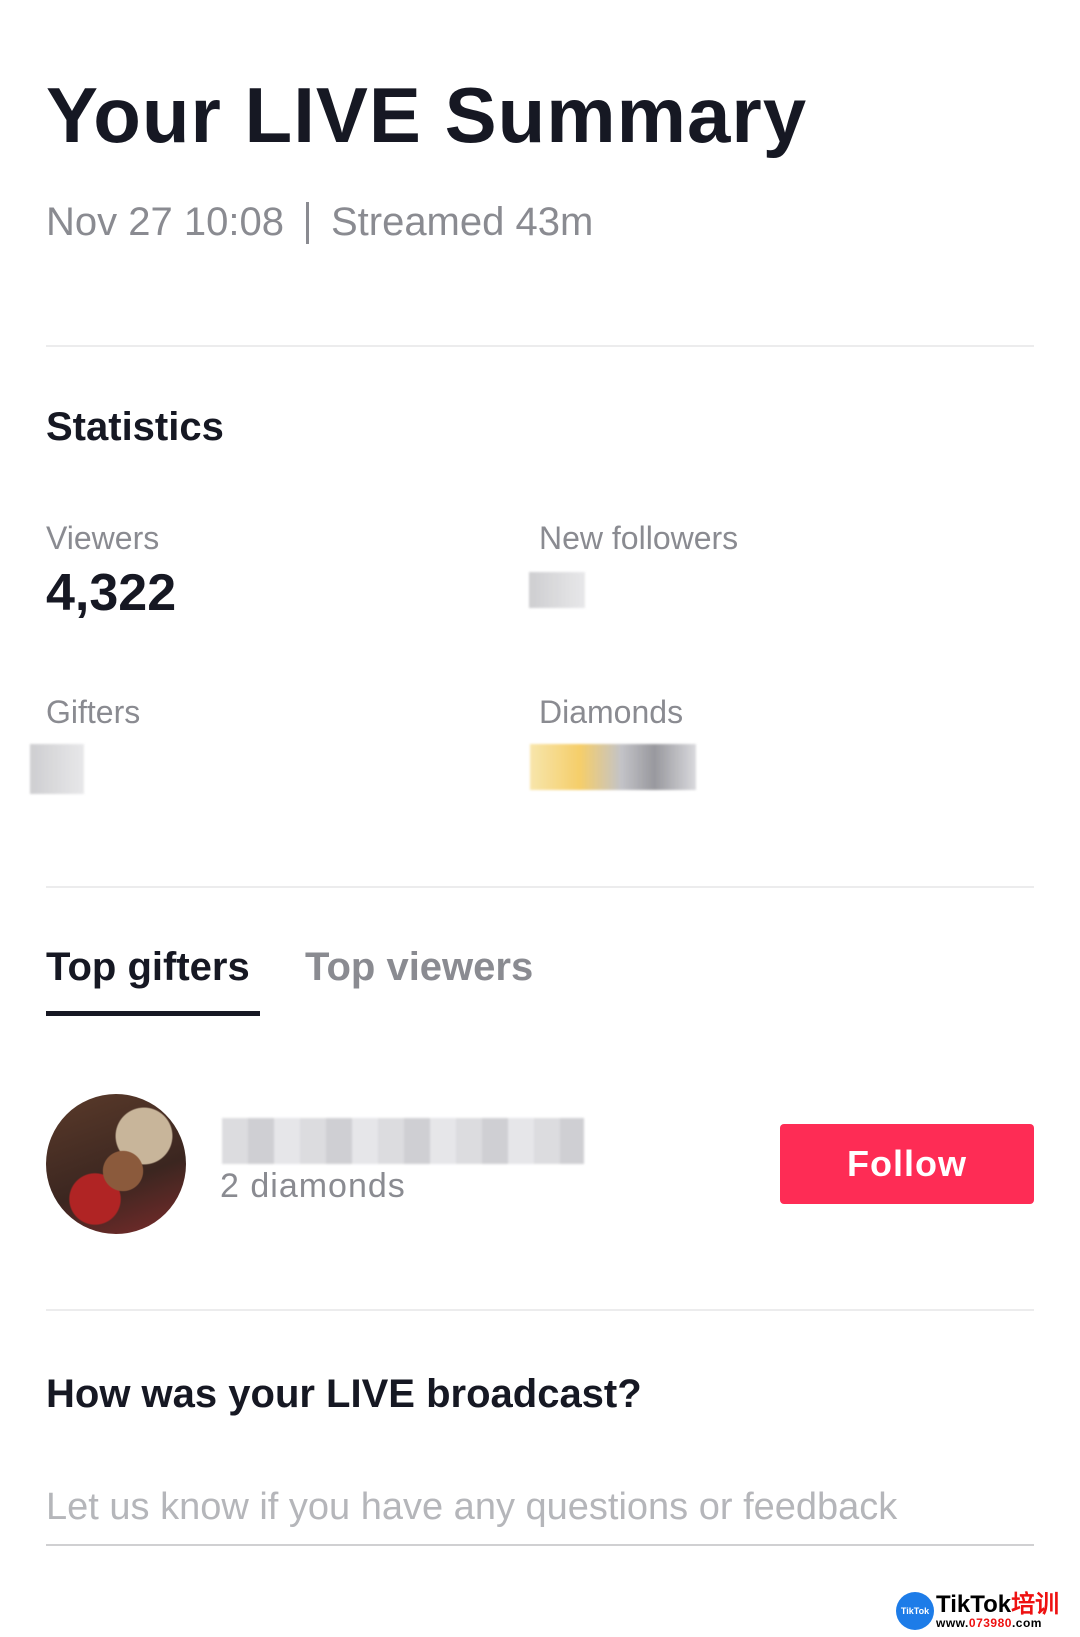  I want to click on watermark-logo: TikTok TikTok培训 www.073980.com, so click(977, 1611).